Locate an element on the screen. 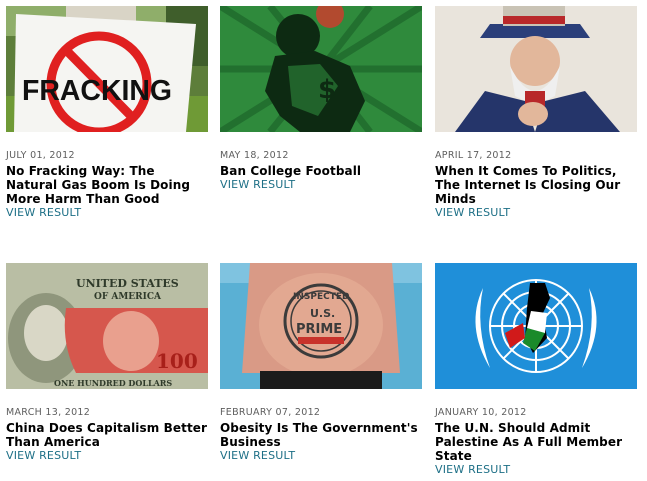 This screenshot has width=647, height=481. article-date: MARCH 13, 2012 is located at coordinates (48, 412).